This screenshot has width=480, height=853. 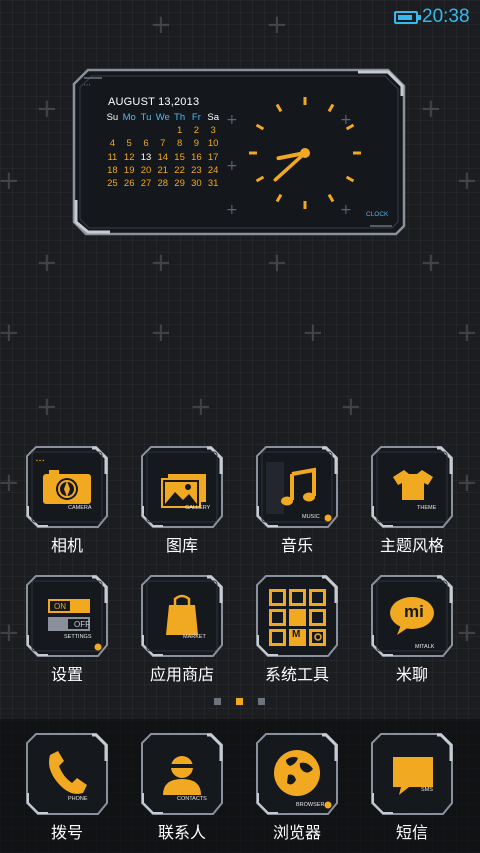 I want to click on gallery-icon, so click(x=183, y=491).